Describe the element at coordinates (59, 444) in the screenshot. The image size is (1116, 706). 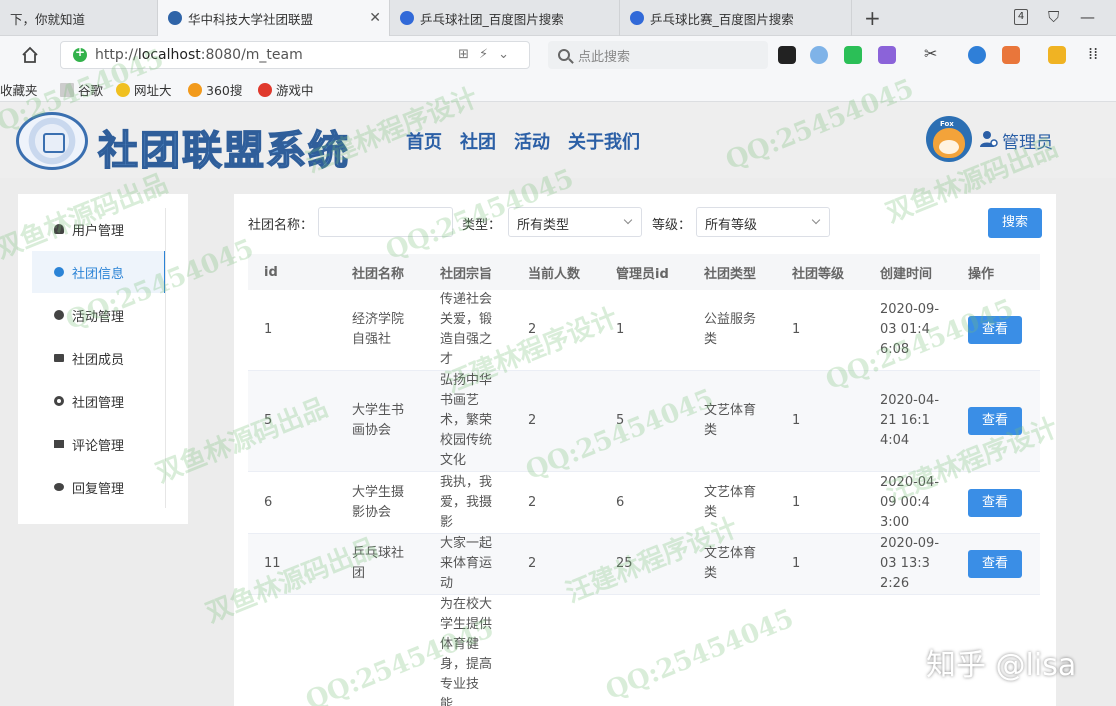
I see `comment-icon` at that location.